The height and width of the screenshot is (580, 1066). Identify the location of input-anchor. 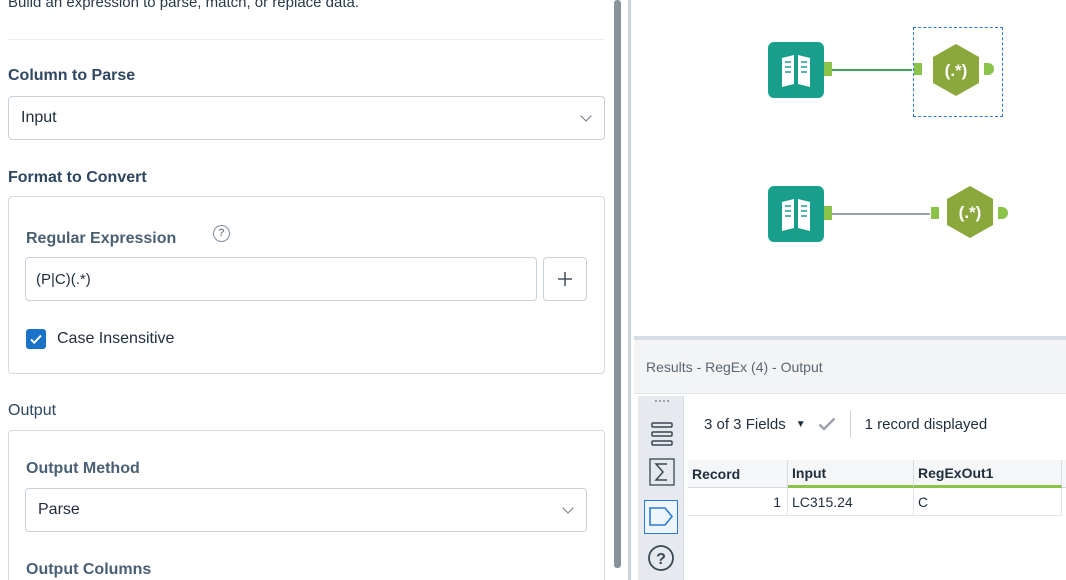
(935, 213).